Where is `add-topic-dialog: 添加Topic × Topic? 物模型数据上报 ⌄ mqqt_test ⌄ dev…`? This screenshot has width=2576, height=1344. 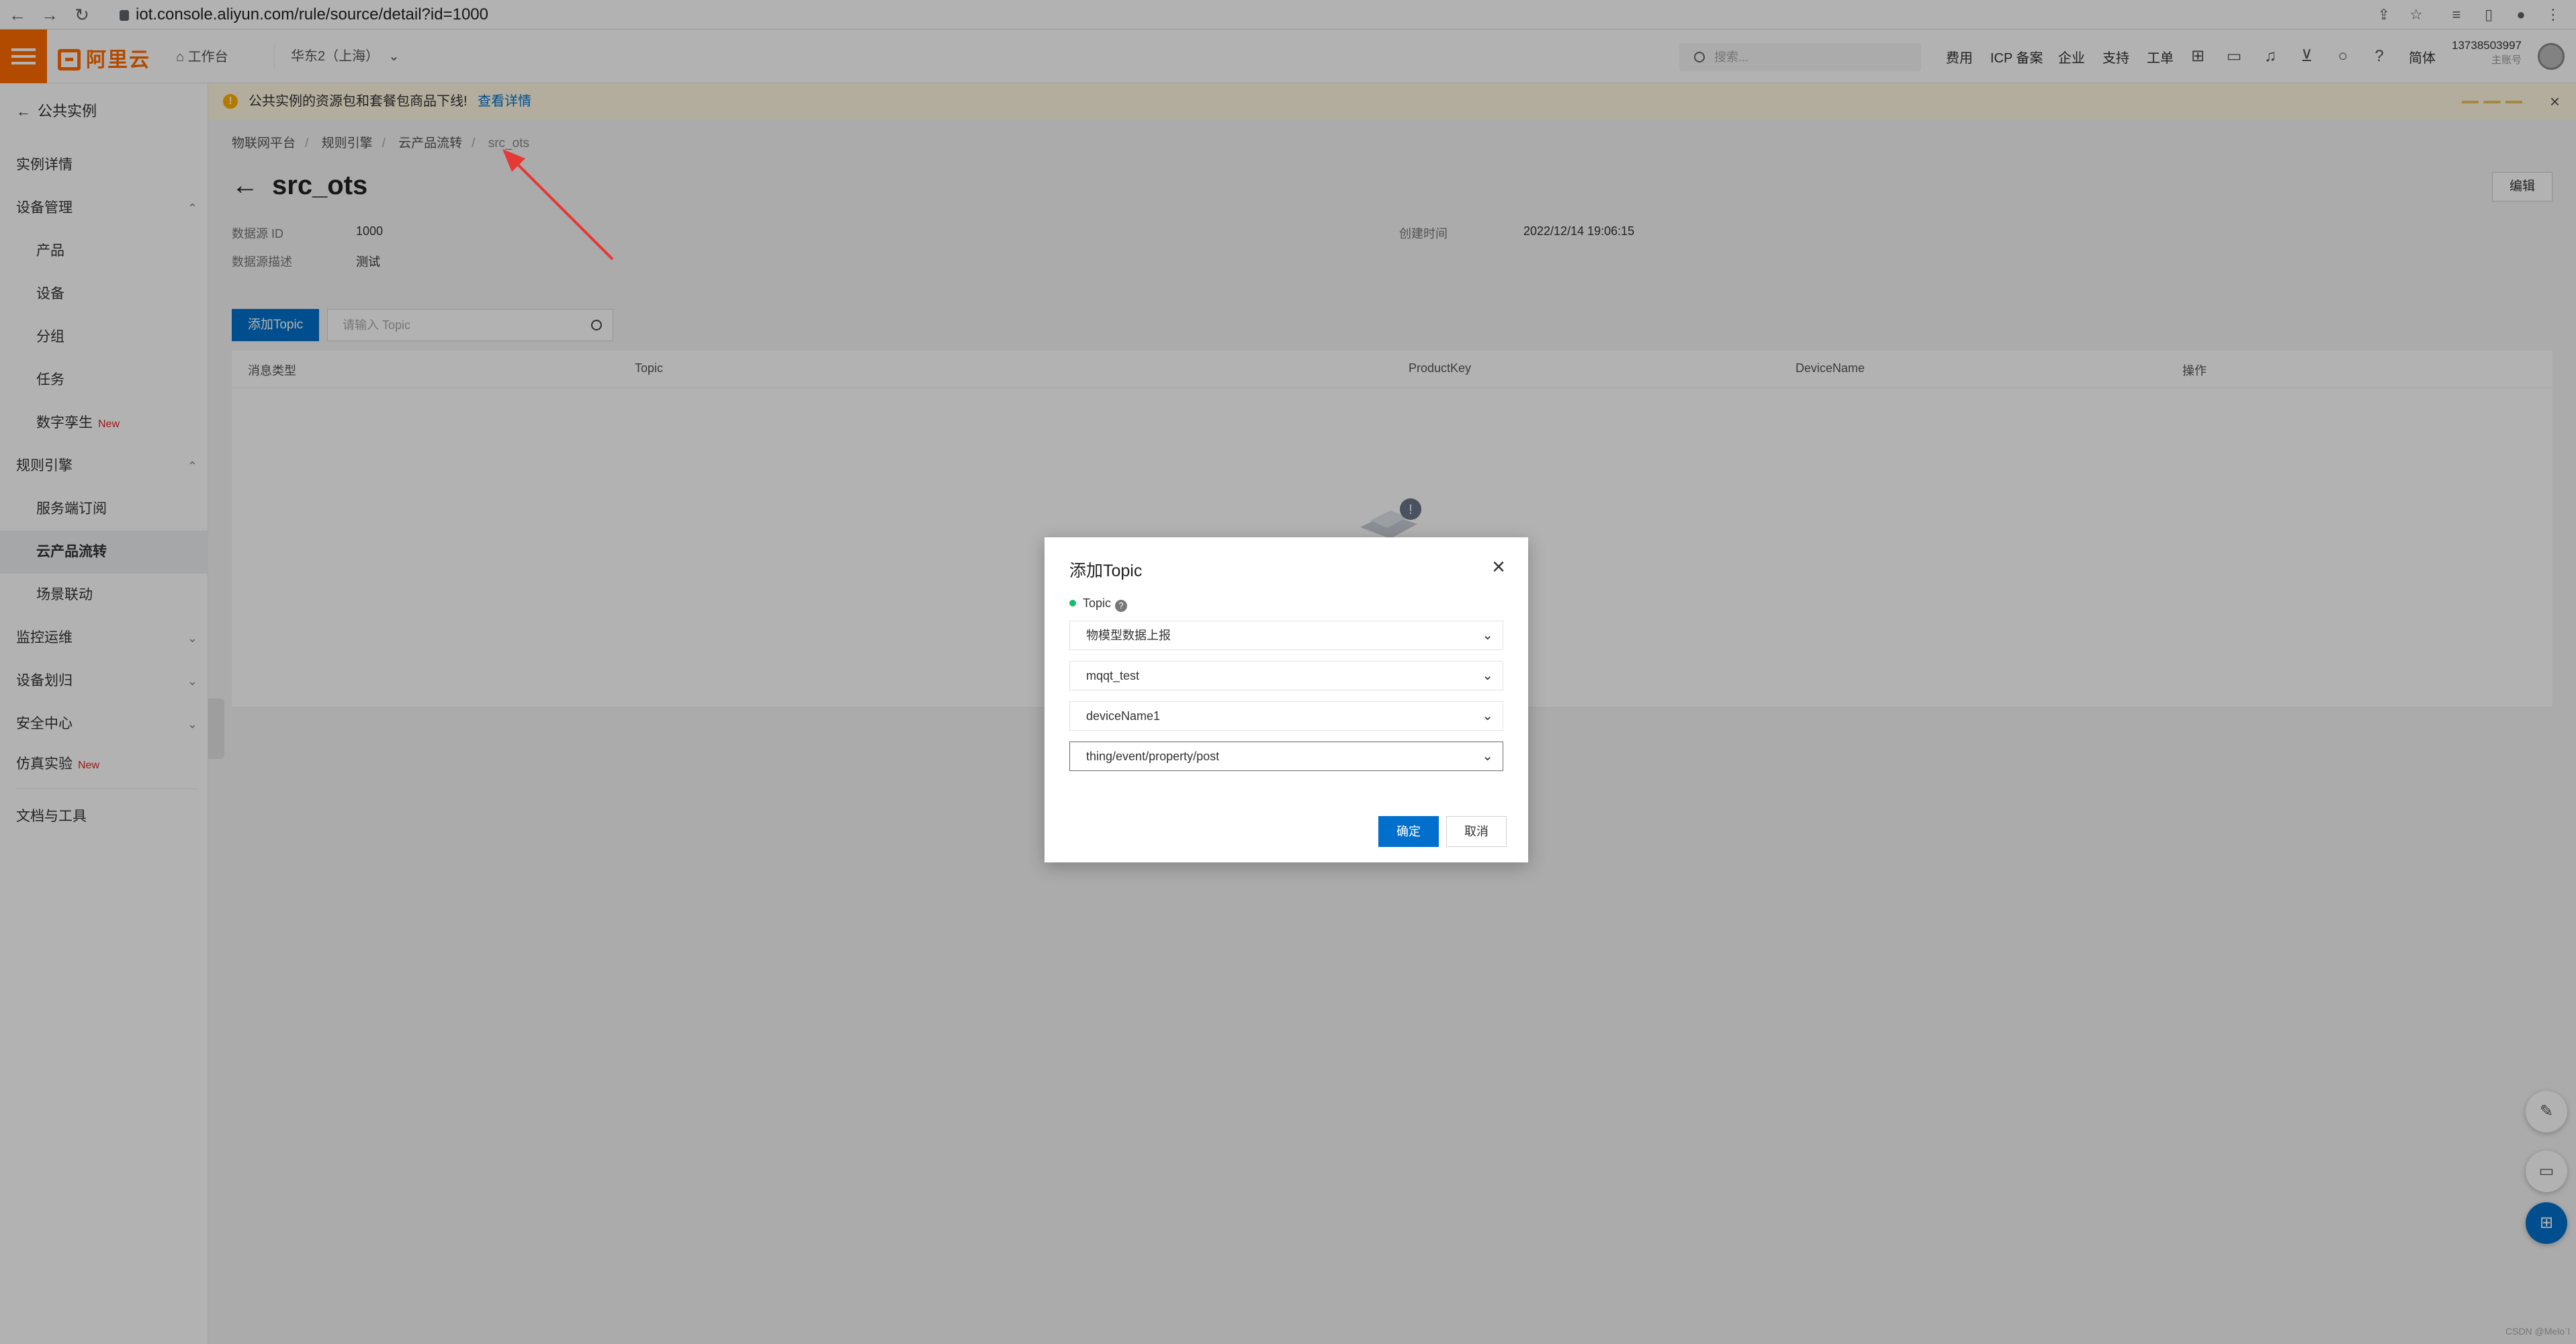 add-topic-dialog: 添加Topic × Topic? 物模型数据上报 ⌄ mqqt_test ⌄ dev… is located at coordinates (1287, 699).